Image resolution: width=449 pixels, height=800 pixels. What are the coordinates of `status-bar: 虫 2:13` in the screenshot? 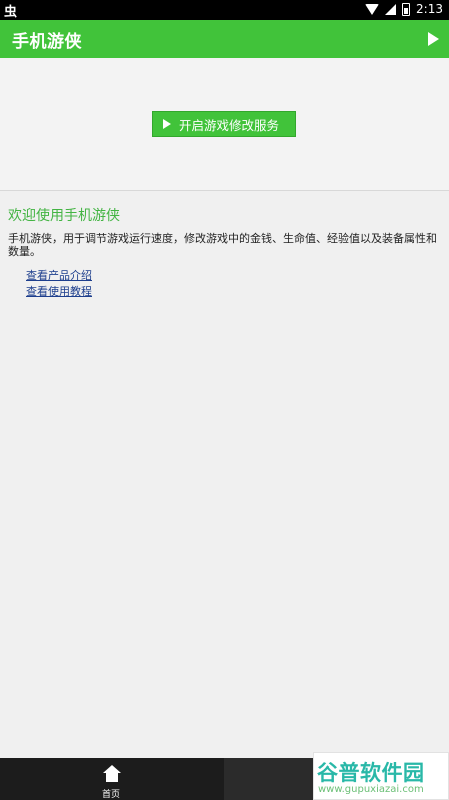 It's located at (224, 10).